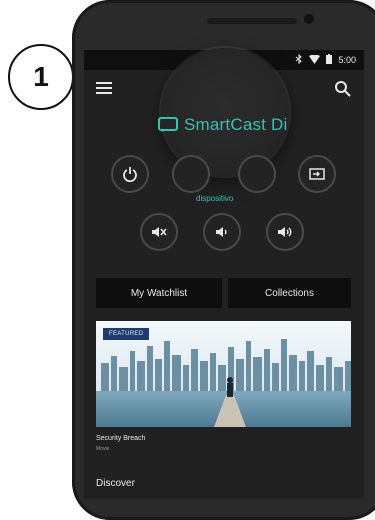 This screenshot has width=375, height=520. I want to click on device-title-text: SmartCast Di, so click(236, 124).